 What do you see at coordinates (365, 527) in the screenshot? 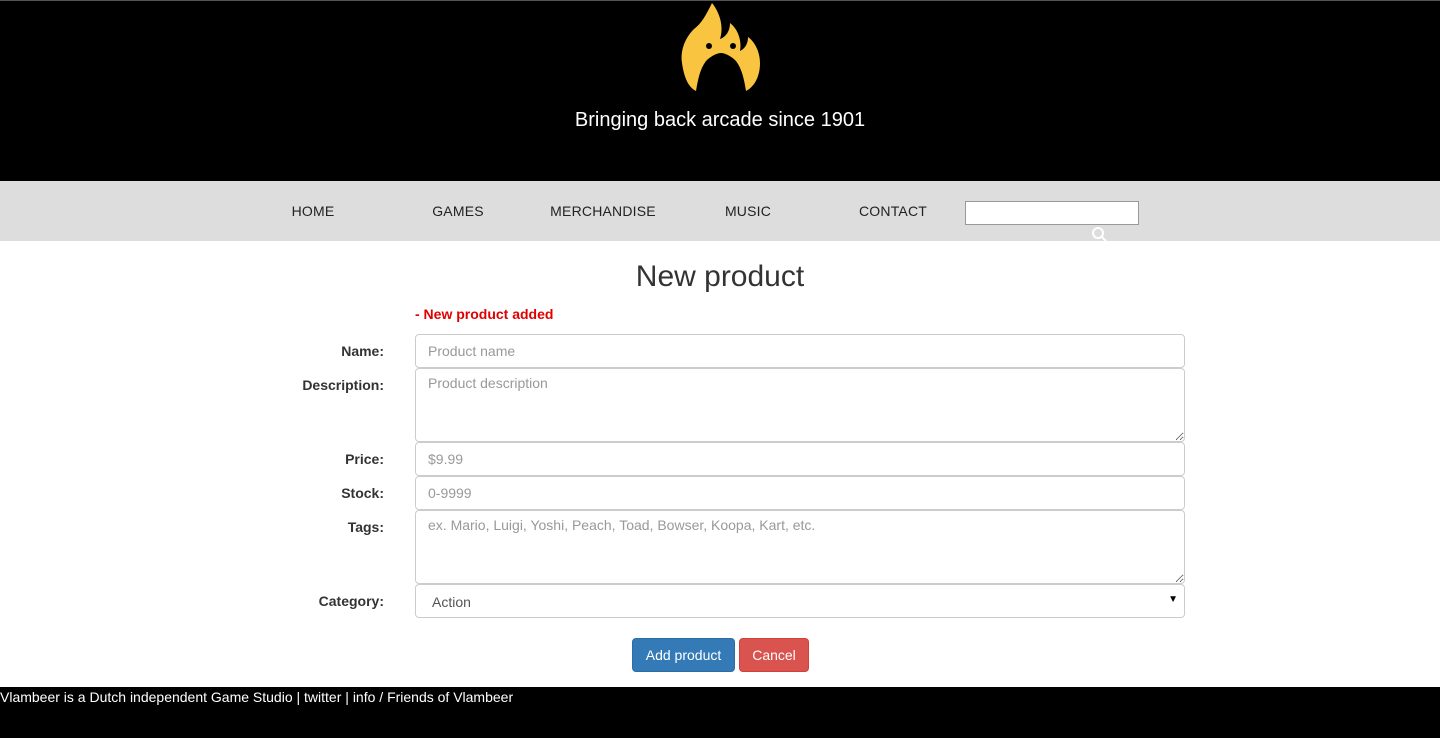
I see `tags-label: Tags:` at bounding box center [365, 527].